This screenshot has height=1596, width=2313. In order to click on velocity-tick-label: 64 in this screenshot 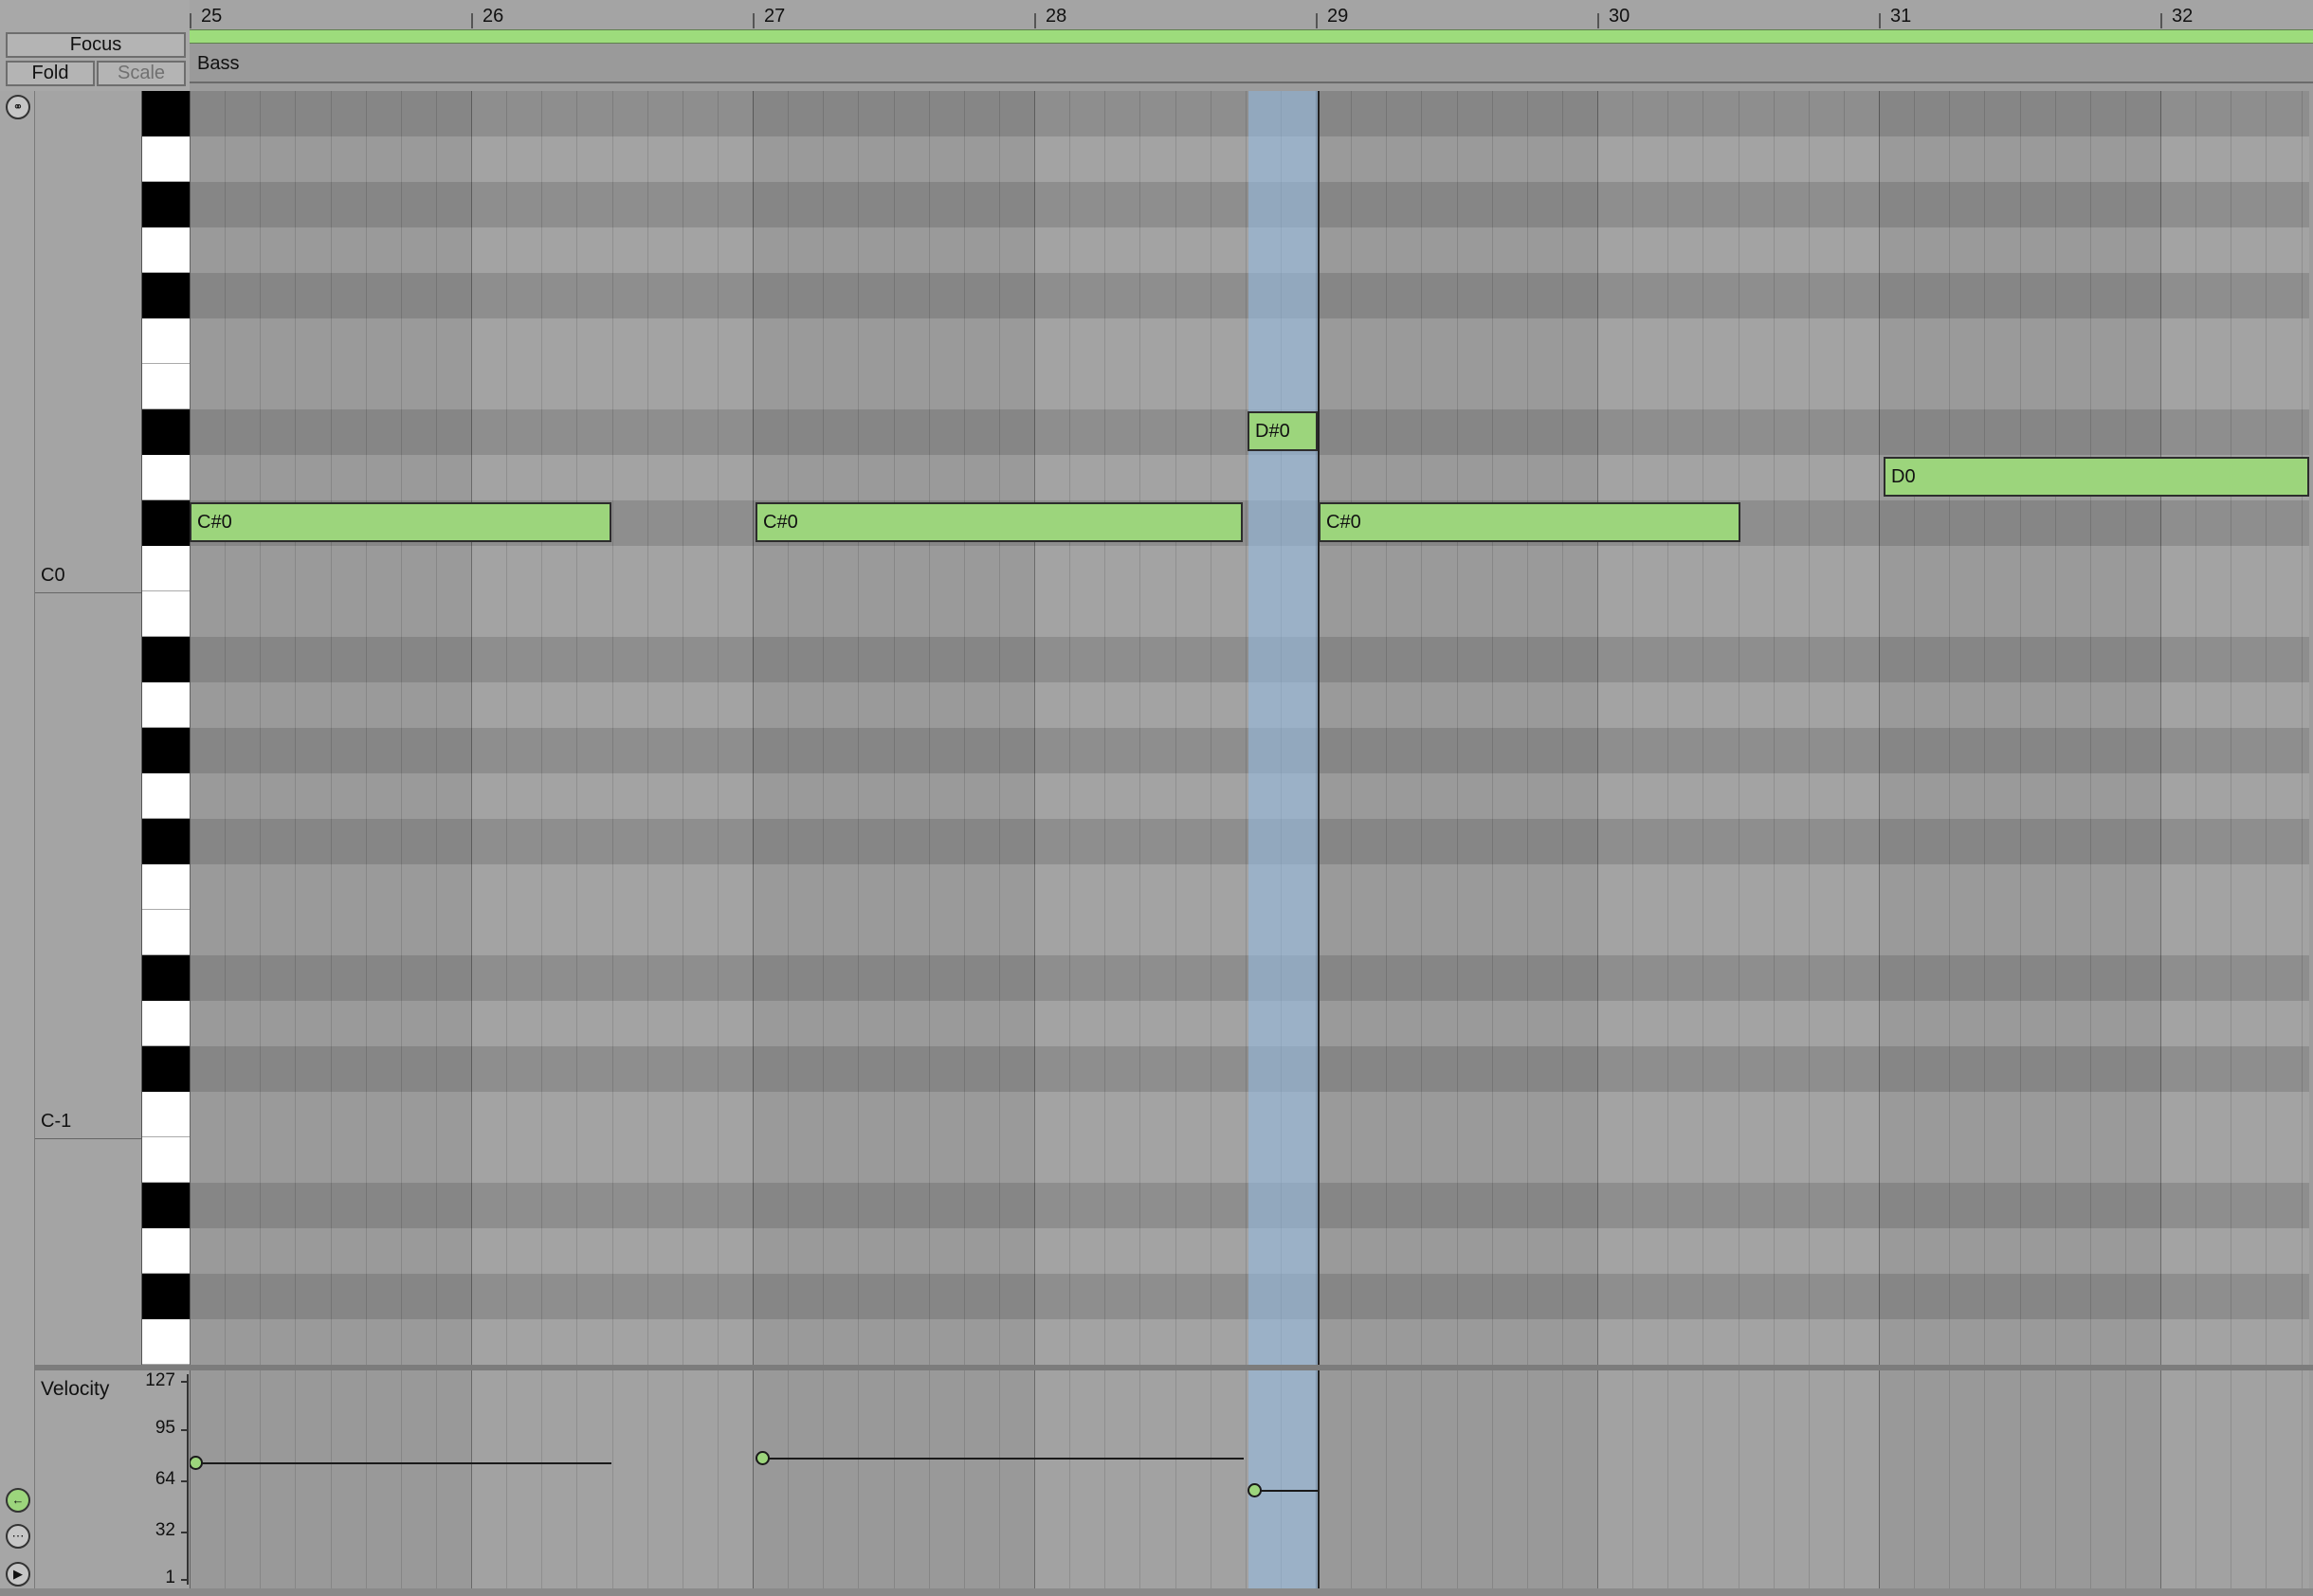, I will do `click(165, 1479)`.